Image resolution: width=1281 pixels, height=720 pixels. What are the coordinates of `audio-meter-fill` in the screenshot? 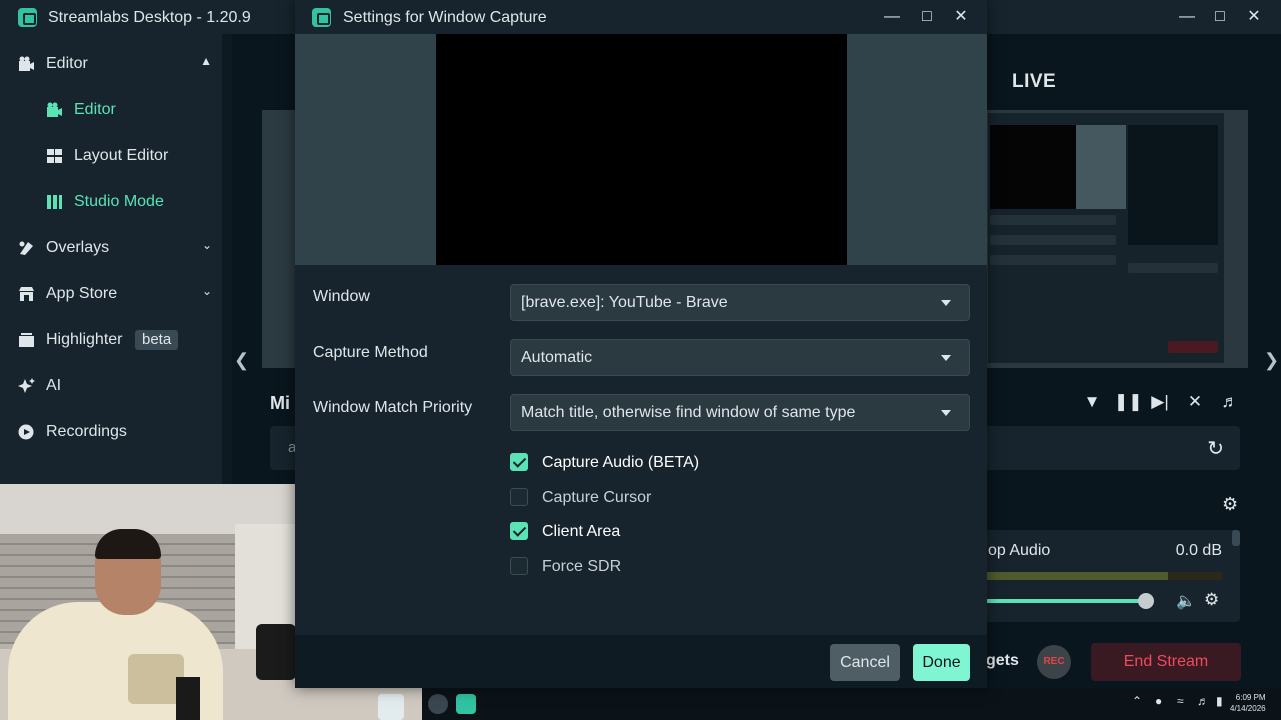 It's located at (1077, 576).